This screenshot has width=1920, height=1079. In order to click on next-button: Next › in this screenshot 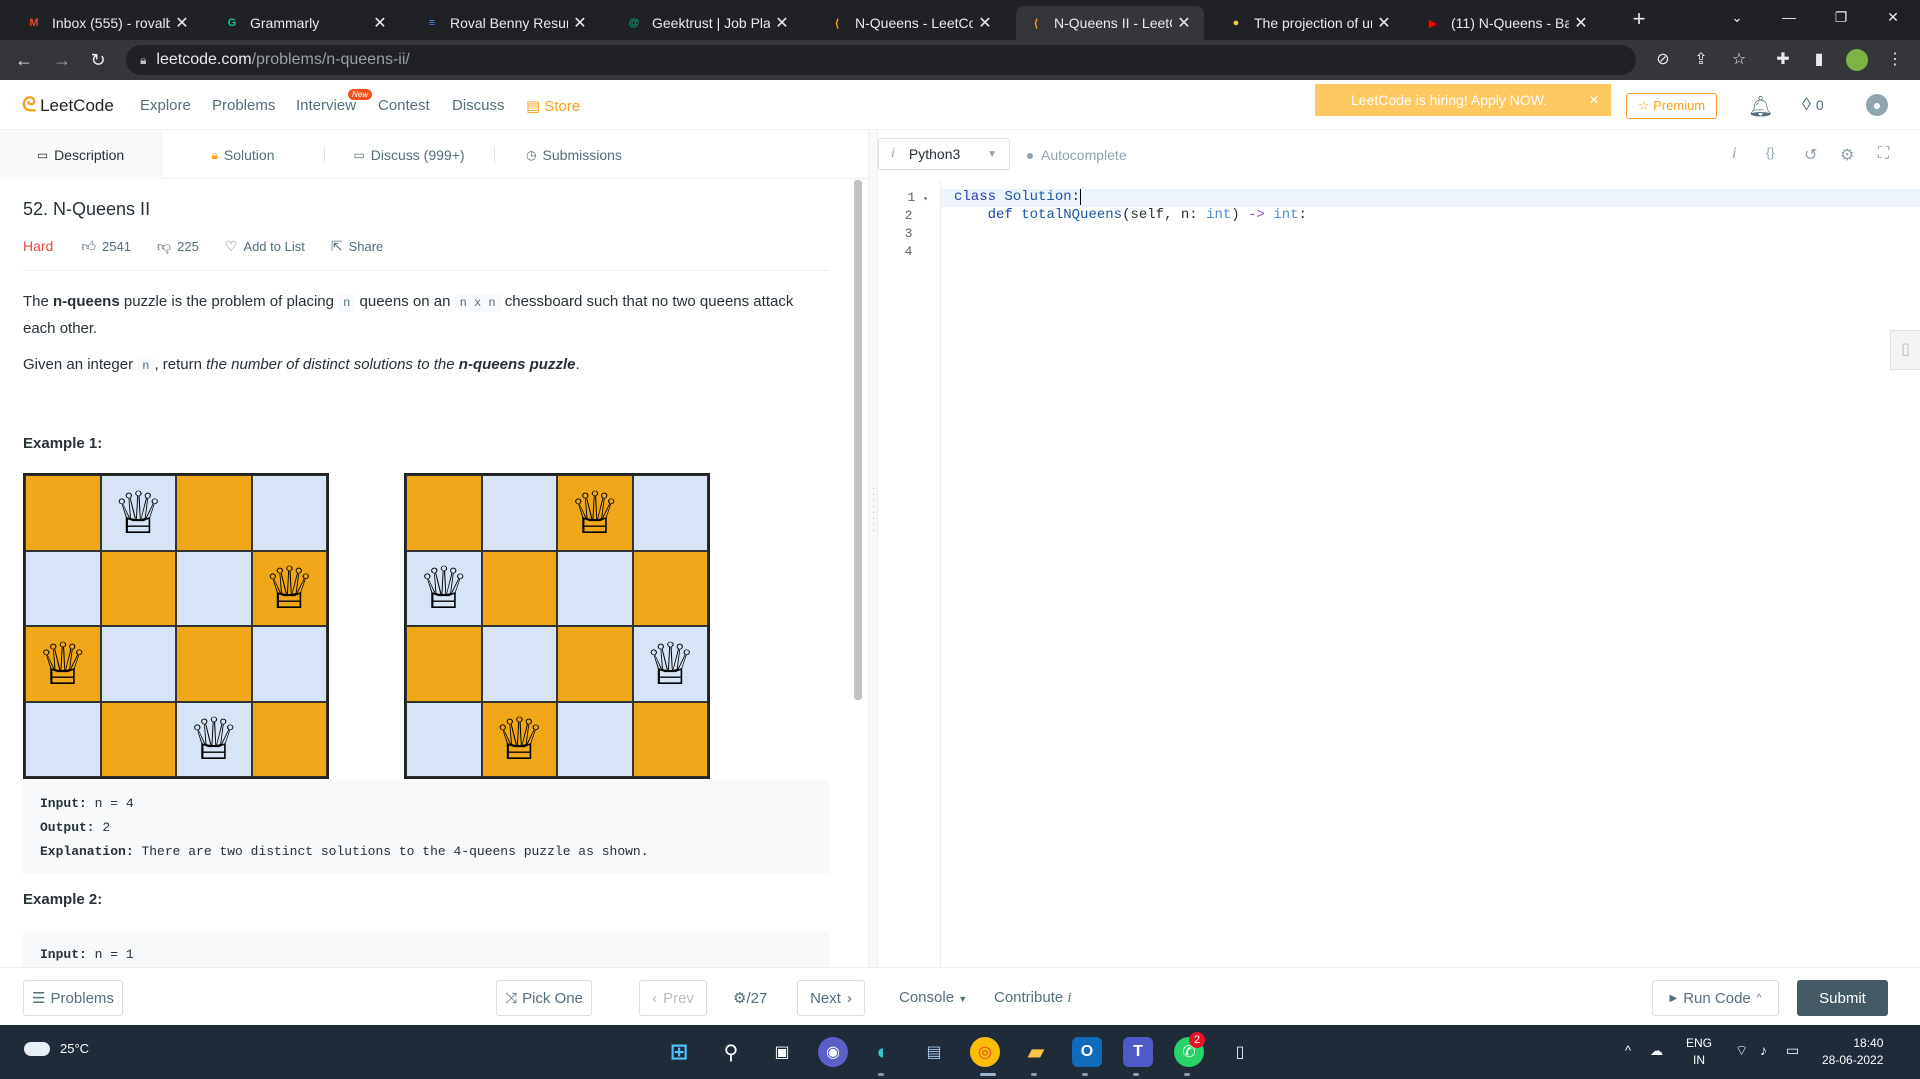, I will do `click(831, 998)`.